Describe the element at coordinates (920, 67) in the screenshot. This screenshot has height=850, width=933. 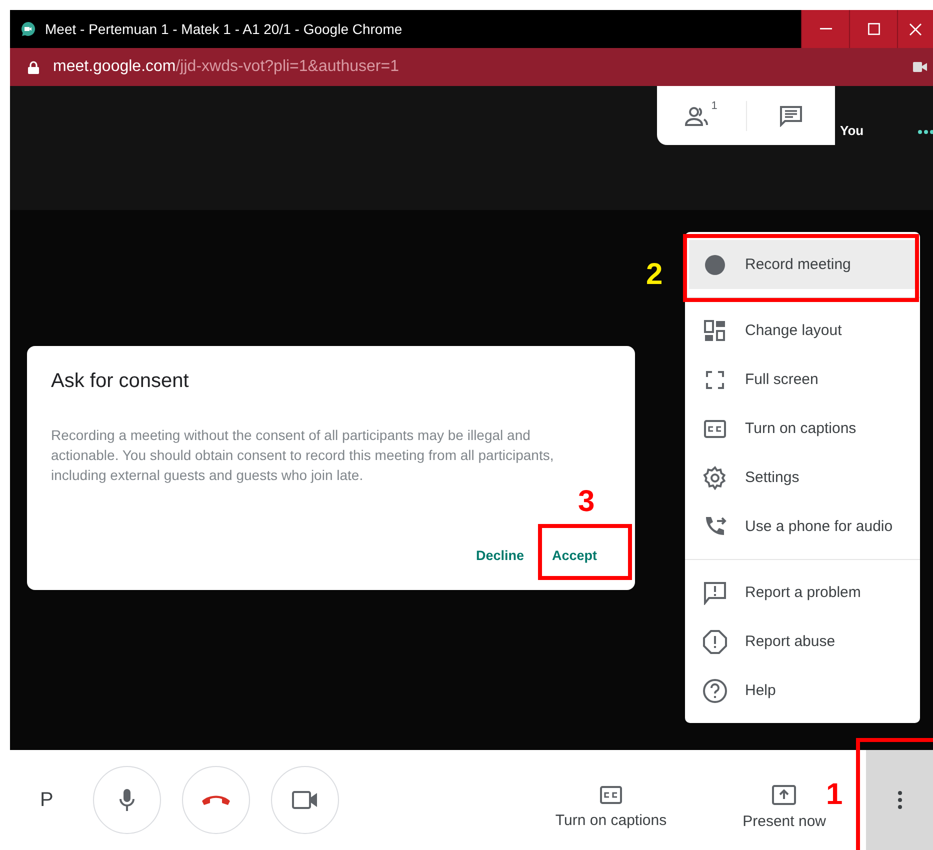
I see `camera-icon` at that location.